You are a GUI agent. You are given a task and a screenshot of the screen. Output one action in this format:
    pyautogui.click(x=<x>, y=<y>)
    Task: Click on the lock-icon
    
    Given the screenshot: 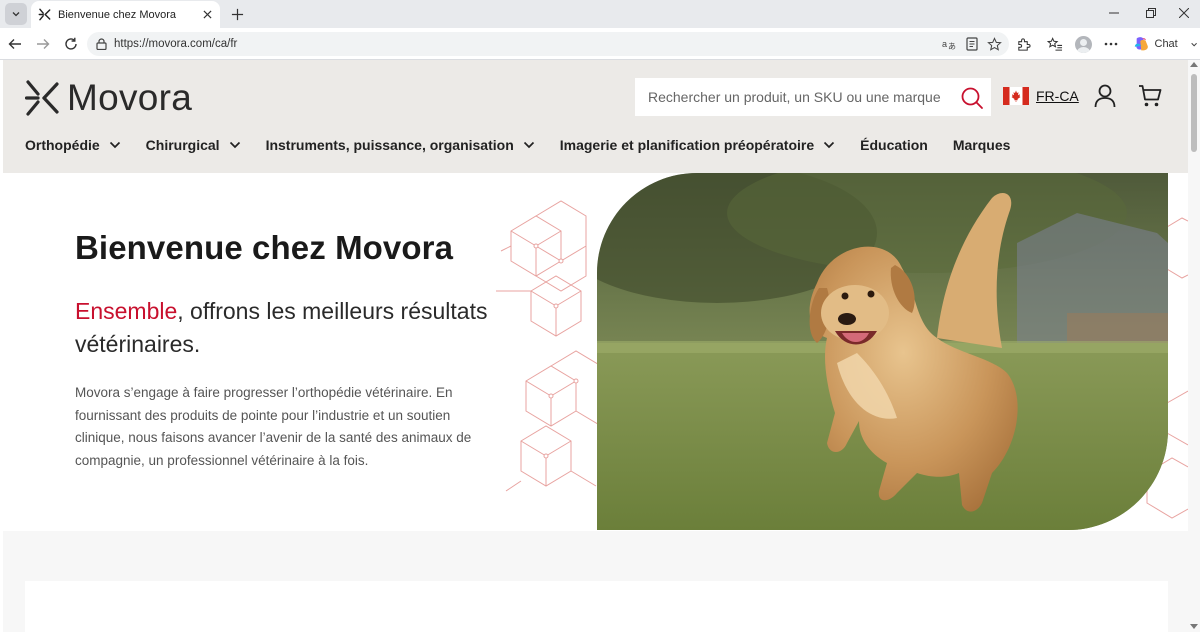 What is the action you would take?
    pyautogui.click(x=101, y=44)
    